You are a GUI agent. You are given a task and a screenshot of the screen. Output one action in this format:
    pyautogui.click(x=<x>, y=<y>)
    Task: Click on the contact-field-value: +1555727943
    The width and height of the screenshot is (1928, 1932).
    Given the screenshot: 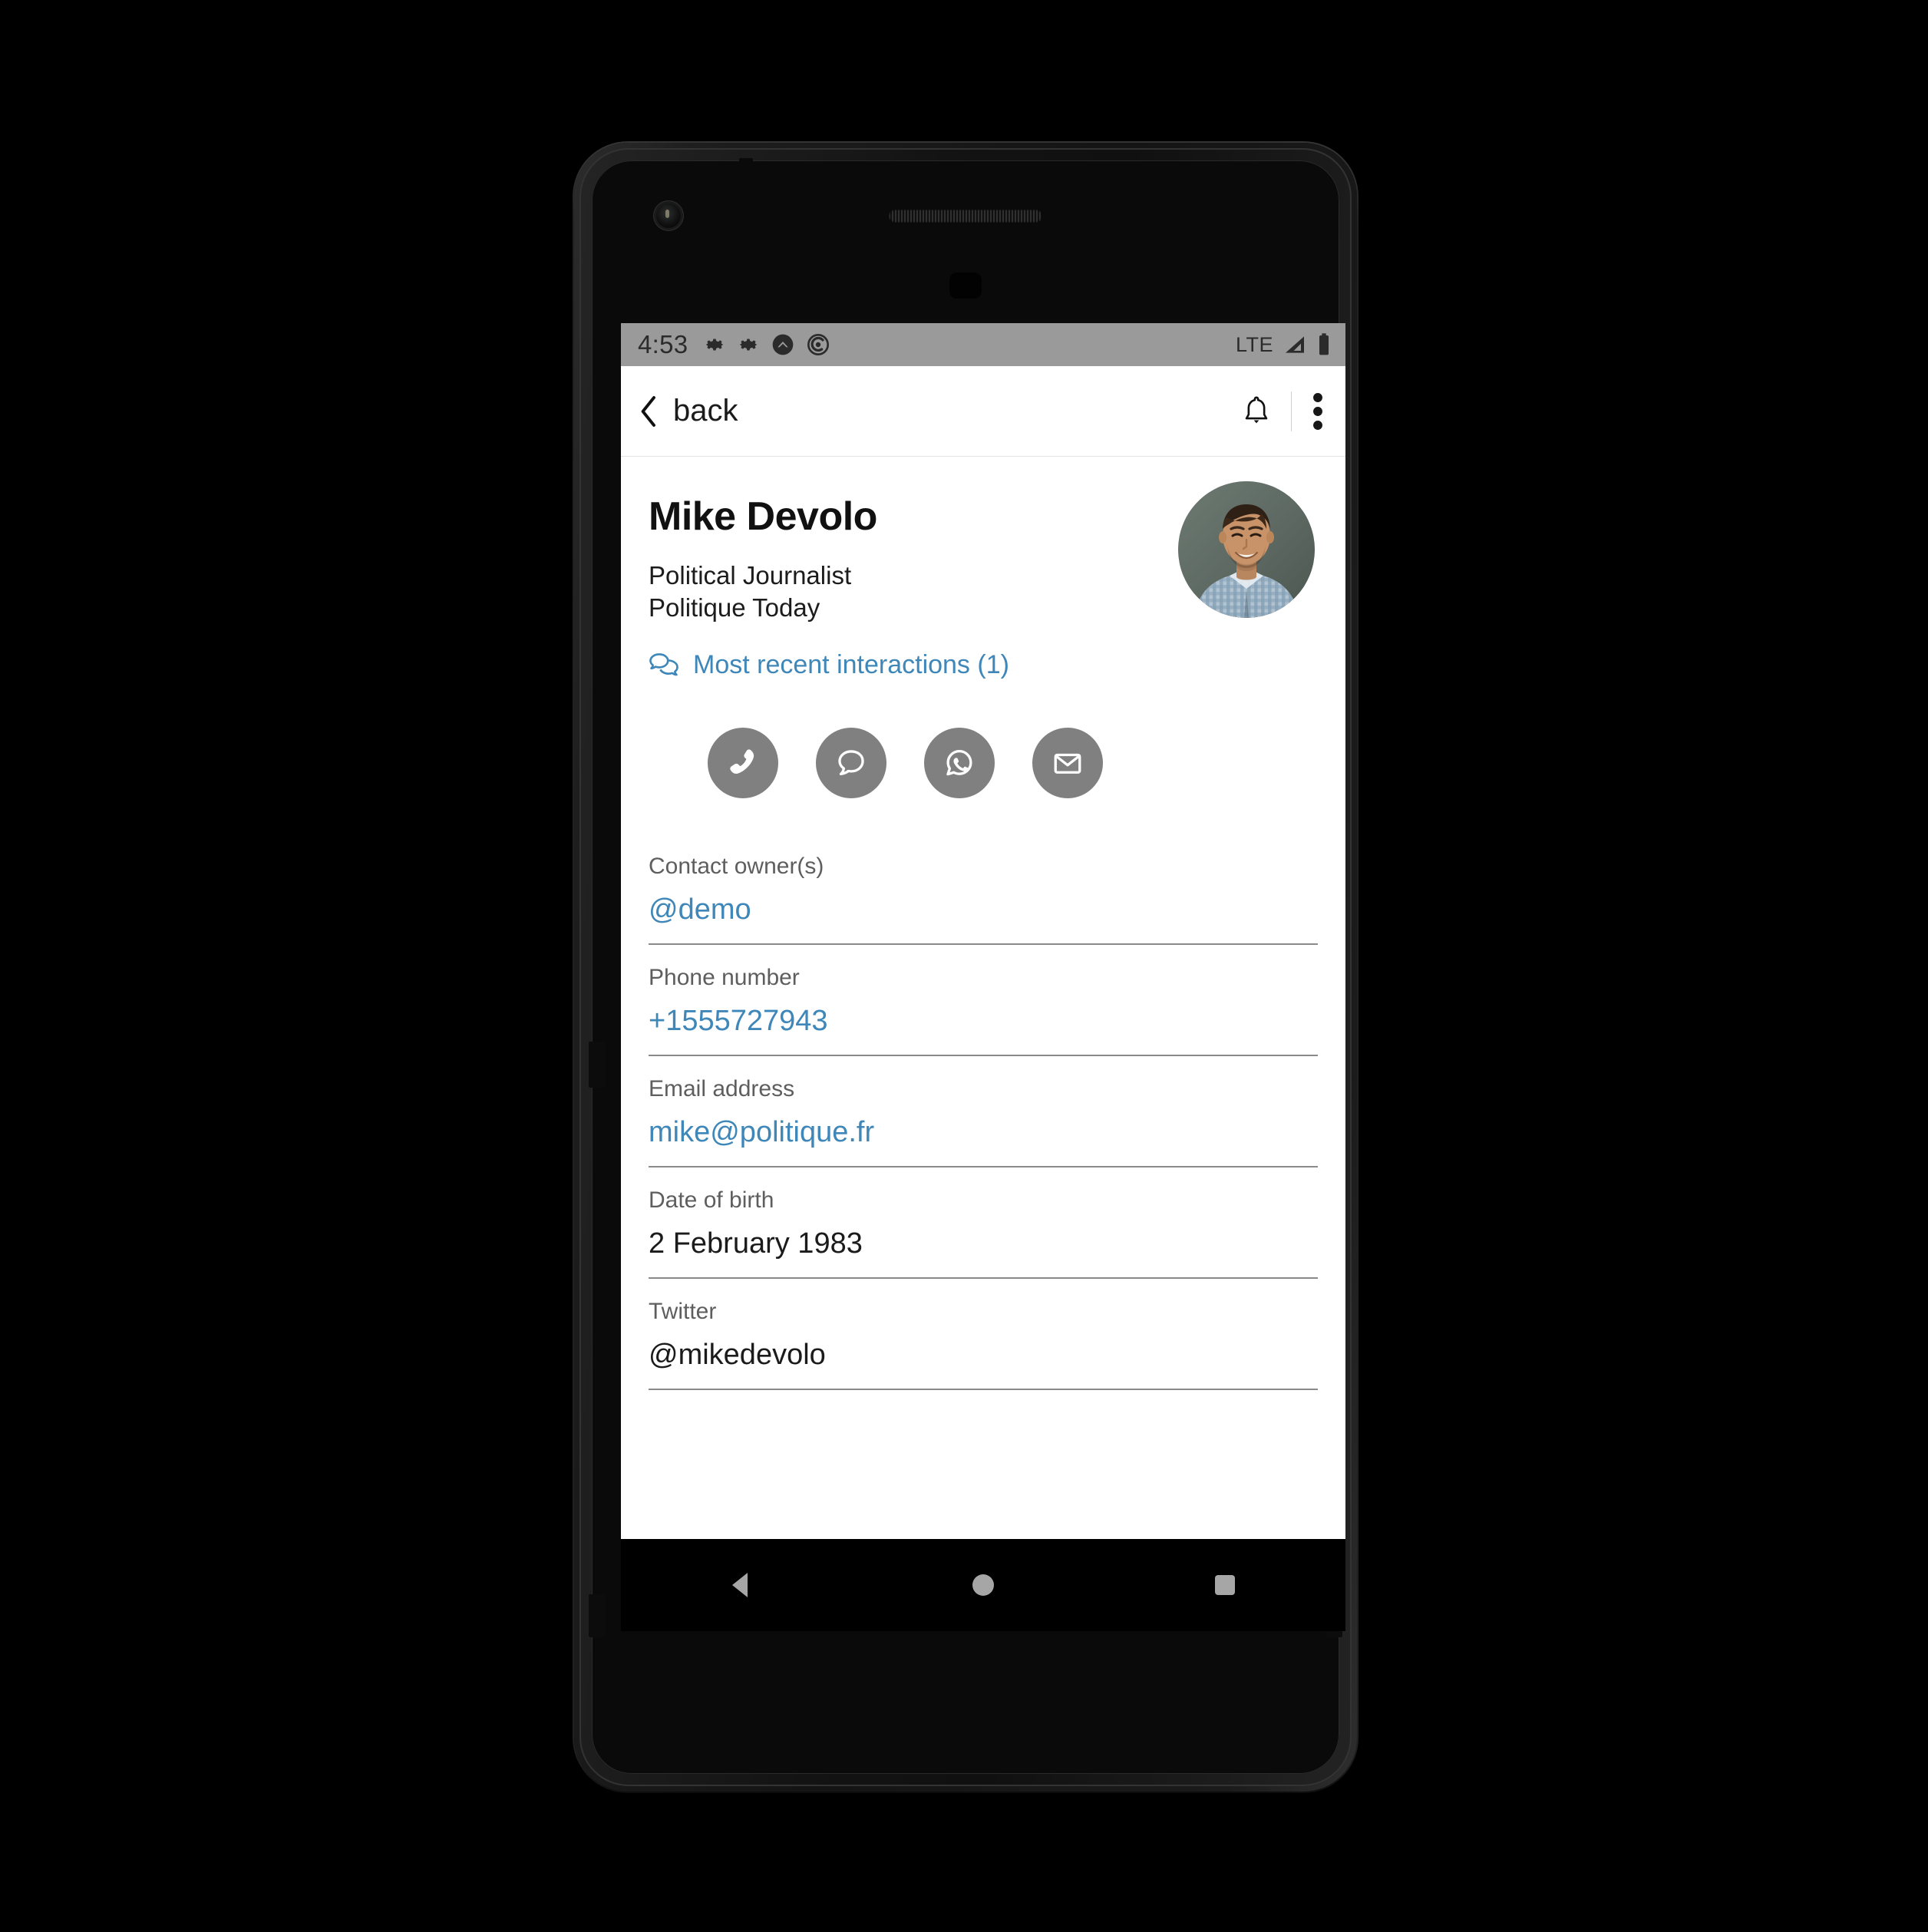 What is the action you would take?
    pyautogui.click(x=984, y=1021)
    